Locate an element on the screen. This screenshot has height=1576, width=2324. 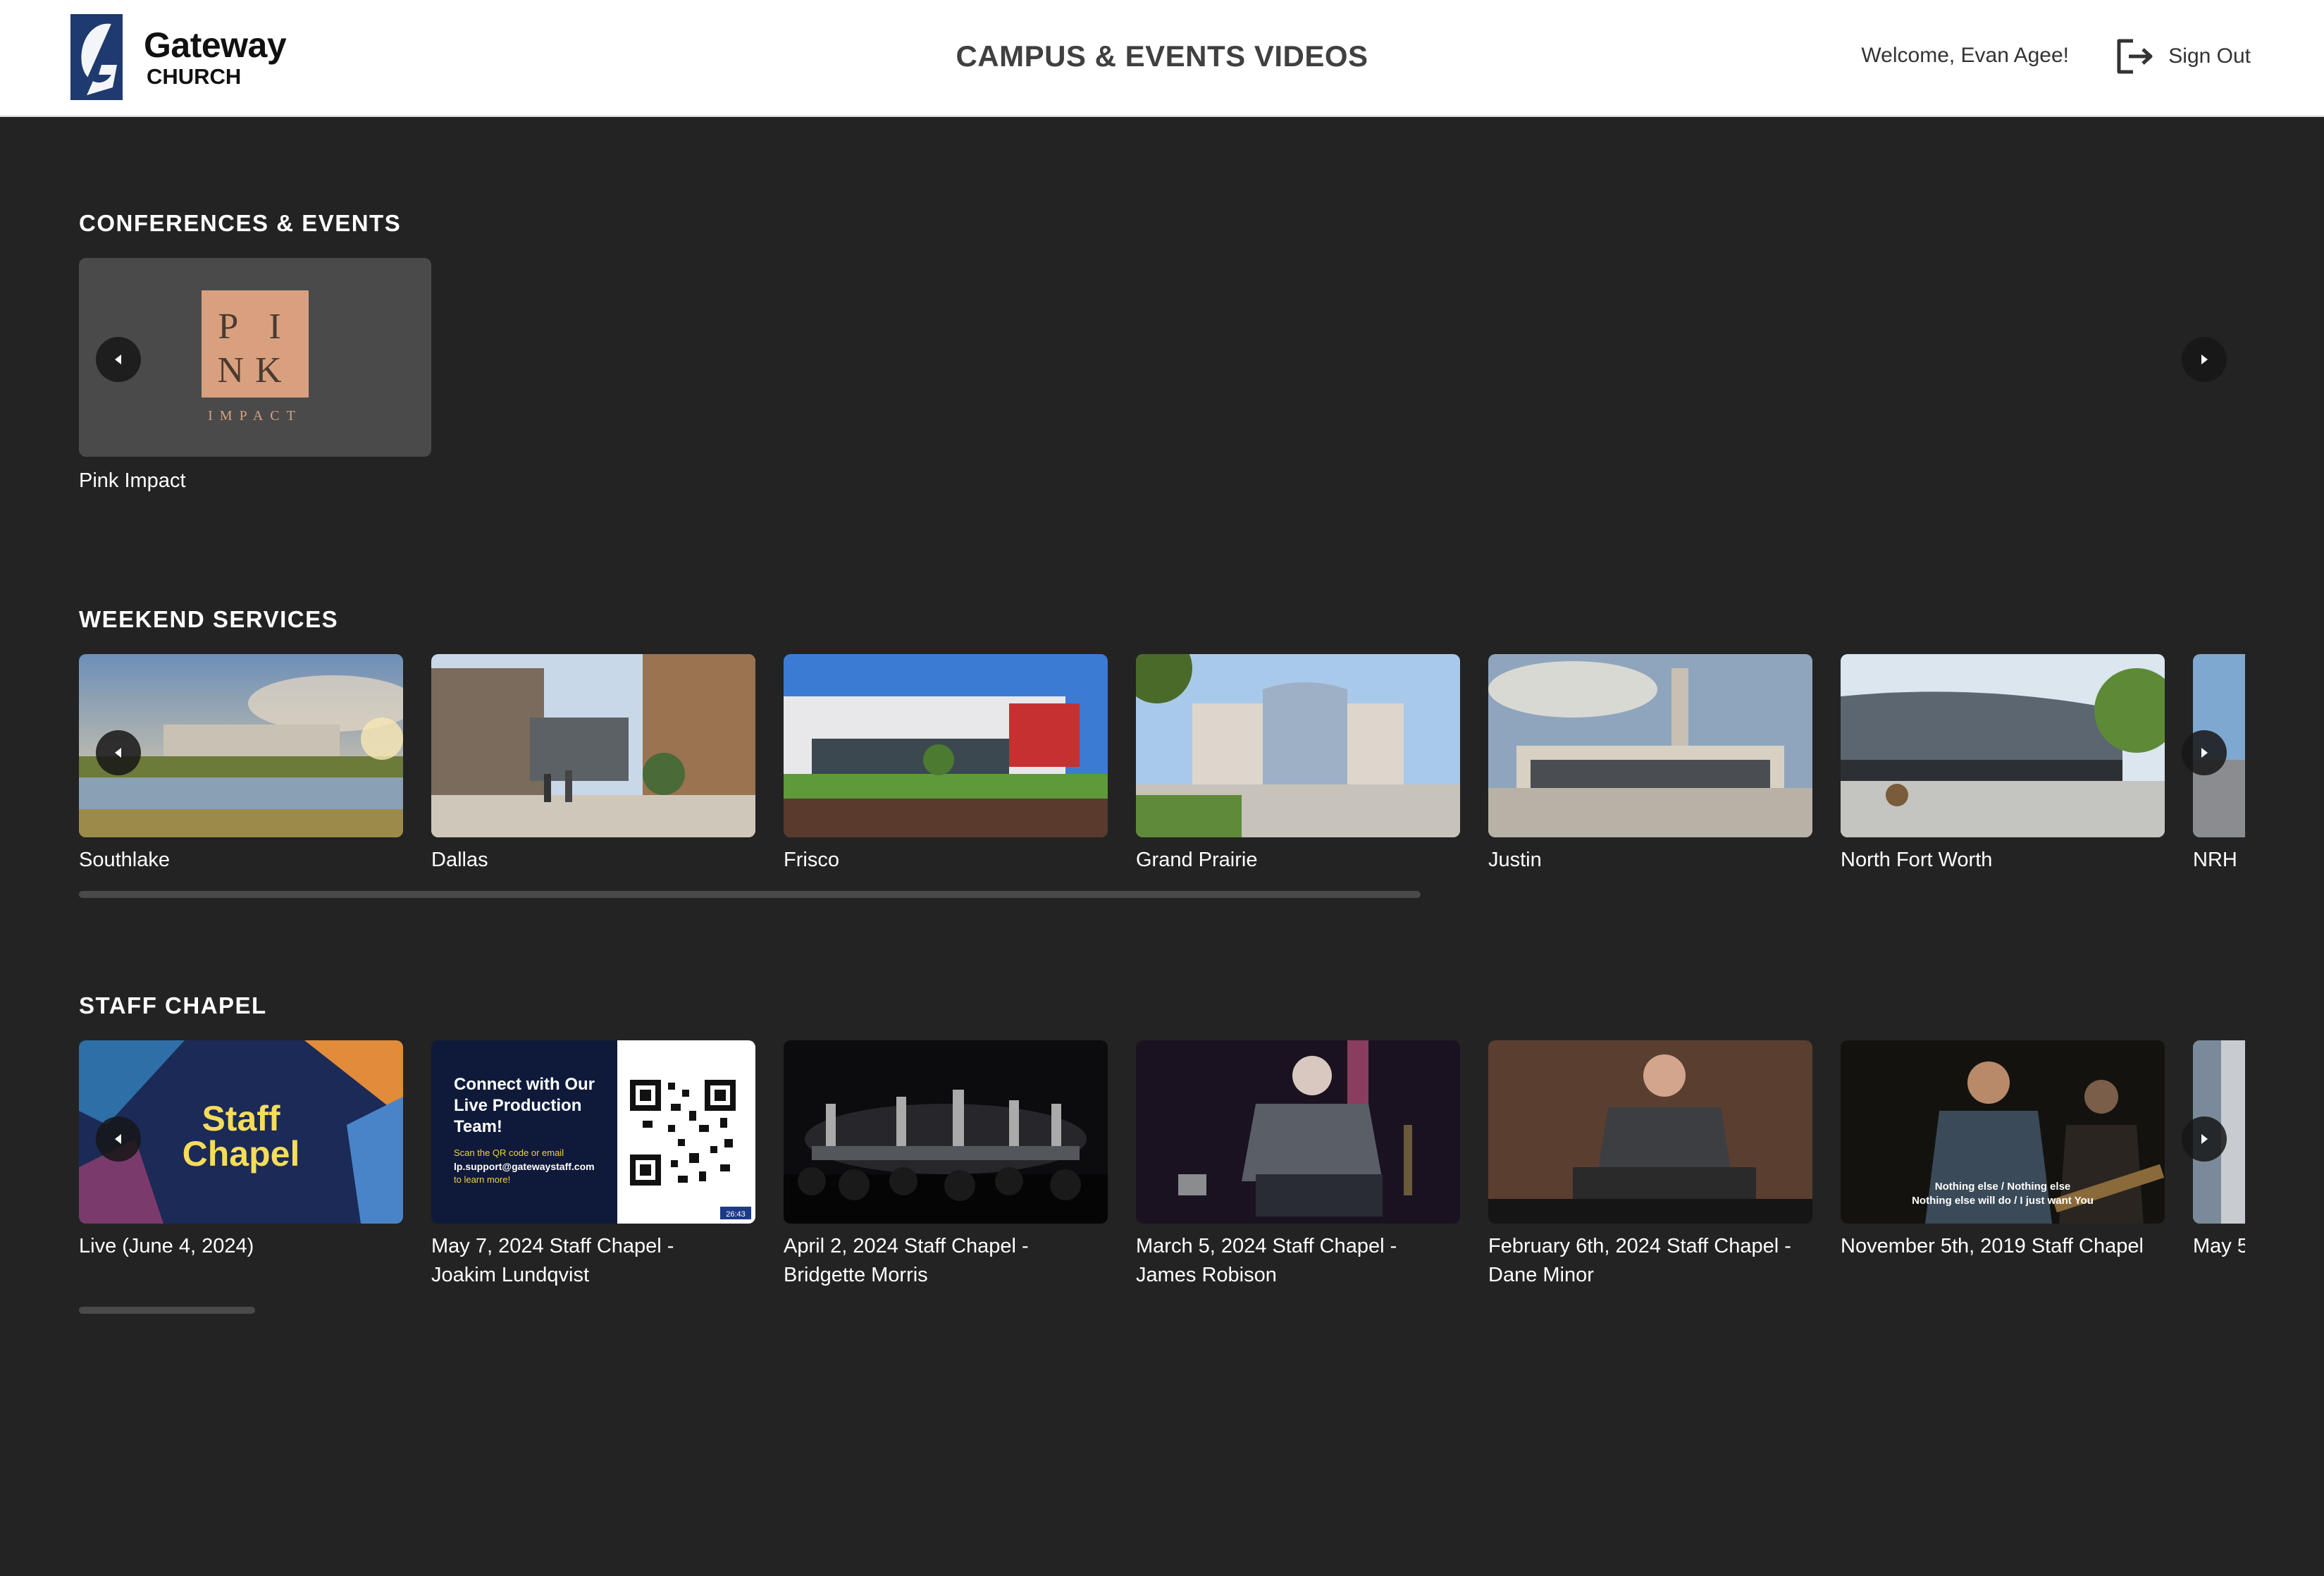
chapel-card-march-5-2024 is located at coordinates (1298, 1132).